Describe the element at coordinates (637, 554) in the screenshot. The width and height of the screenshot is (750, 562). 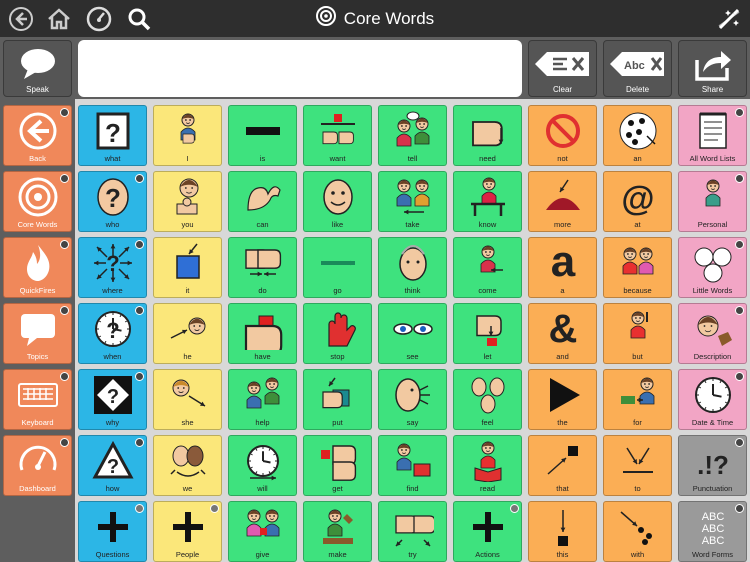
I see `word-label: with` at that location.